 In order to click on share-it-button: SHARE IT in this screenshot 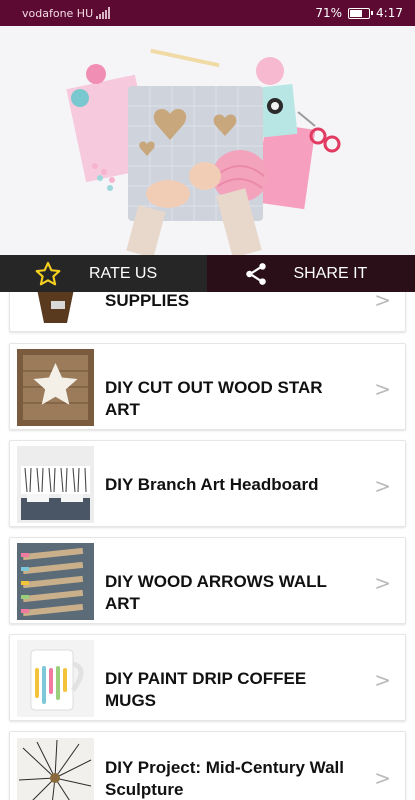, I will do `click(310, 273)`.